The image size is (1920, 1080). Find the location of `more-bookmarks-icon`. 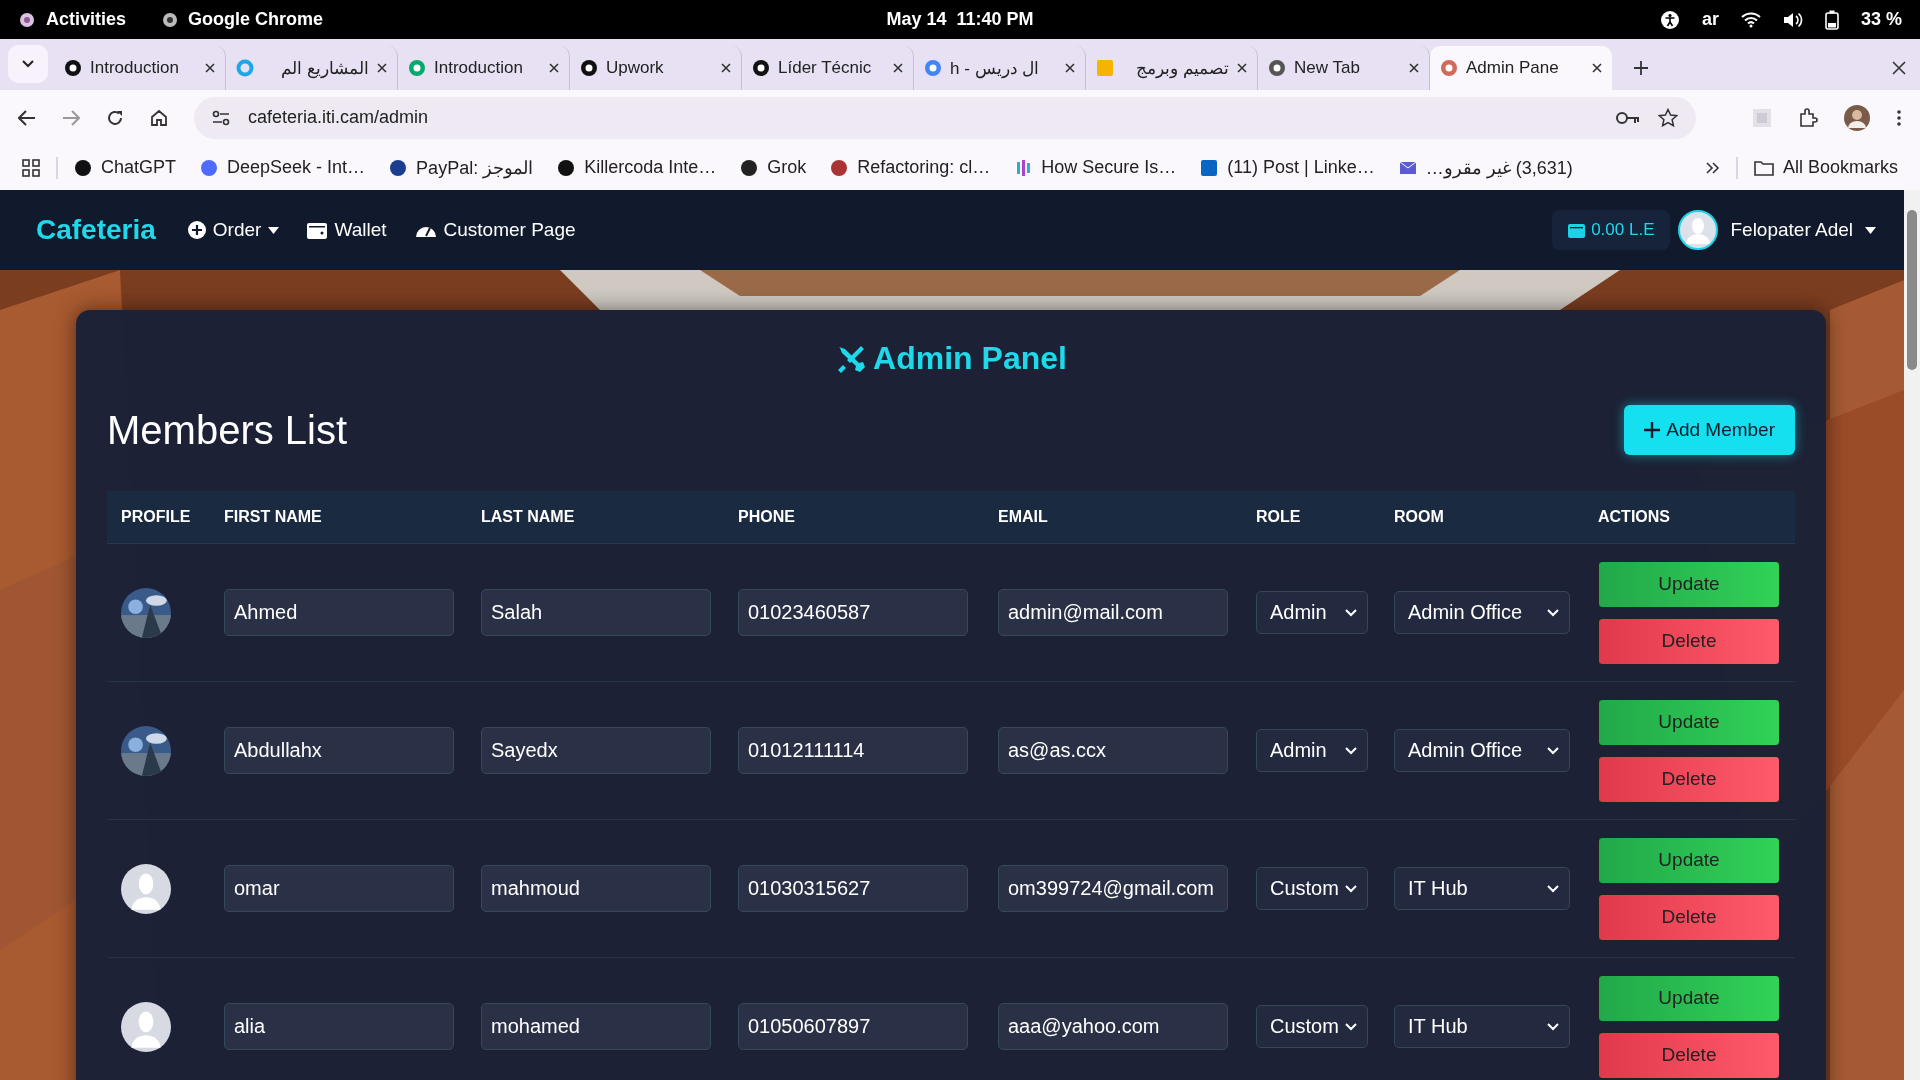

more-bookmarks-icon is located at coordinates (1712, 167).